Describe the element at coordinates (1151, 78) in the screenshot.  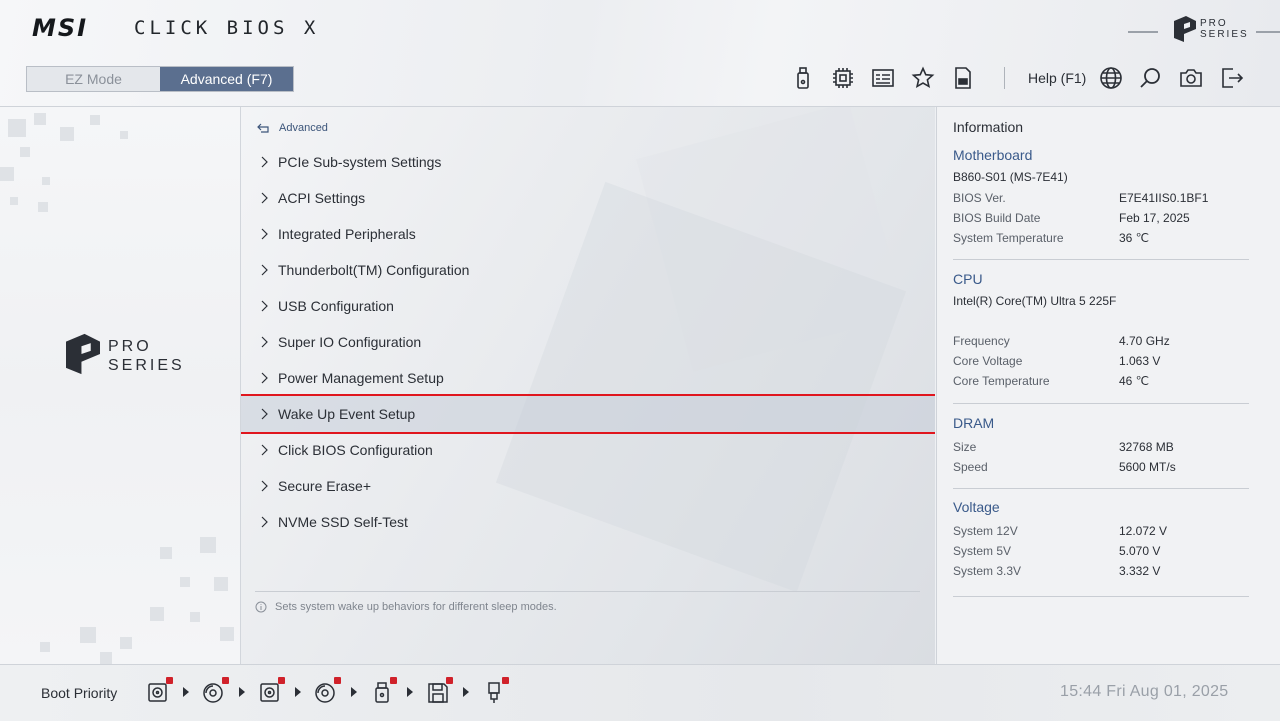
I see `search-icon` at that location.